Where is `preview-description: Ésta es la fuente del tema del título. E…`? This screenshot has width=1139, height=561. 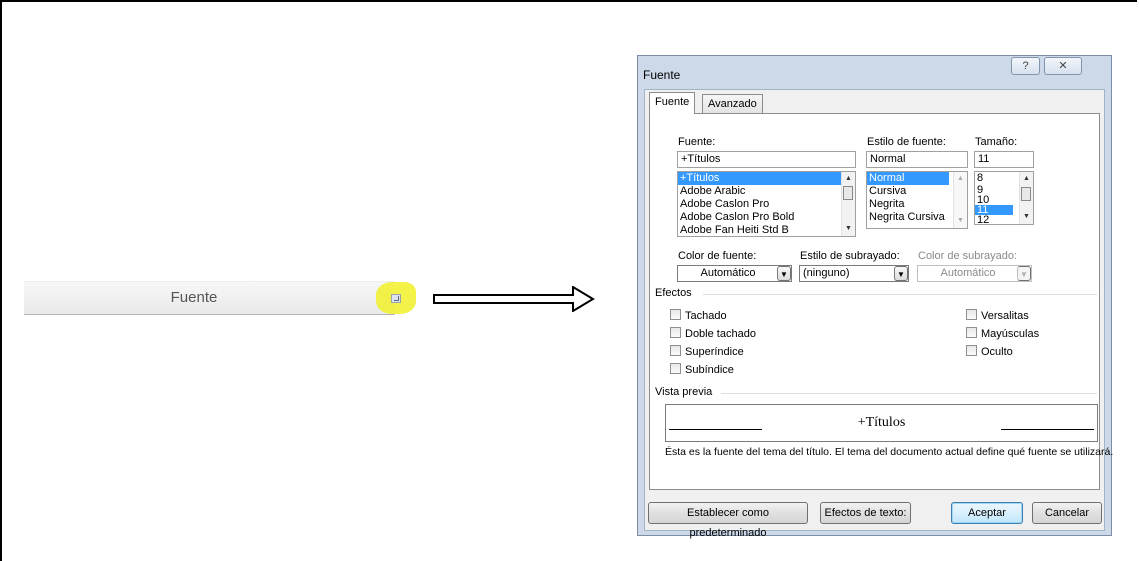
preview-description: Ésta es la fuente del tema del título. E… is located at coordinates (889, 452).